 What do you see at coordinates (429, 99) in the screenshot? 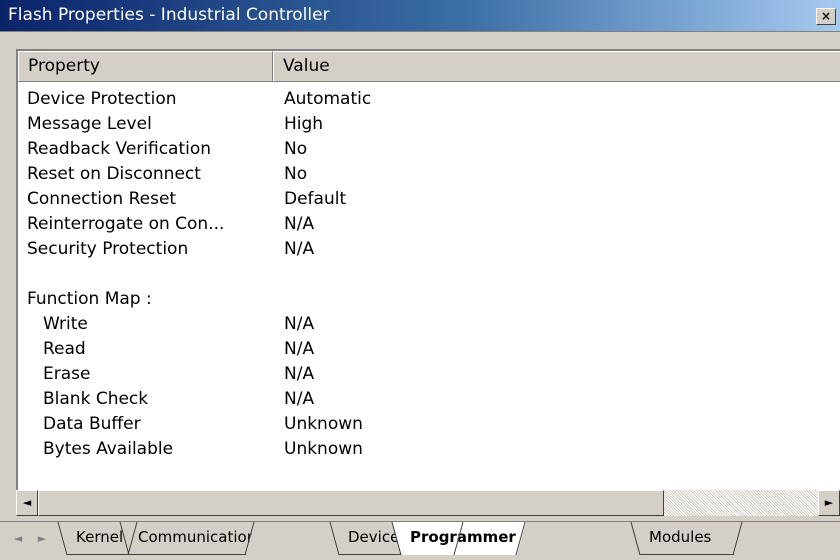
I see `list-item: Device Protection Automatic` at bounding box center [429, 99].